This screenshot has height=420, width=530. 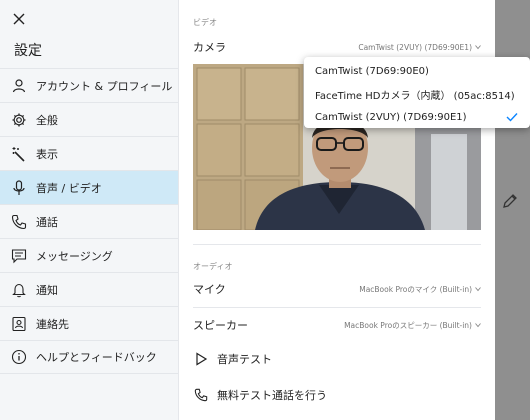 I want to click on camera-option-label: CamTwist (2VUY) (7D69:90E1), so click(x=391, y=117).